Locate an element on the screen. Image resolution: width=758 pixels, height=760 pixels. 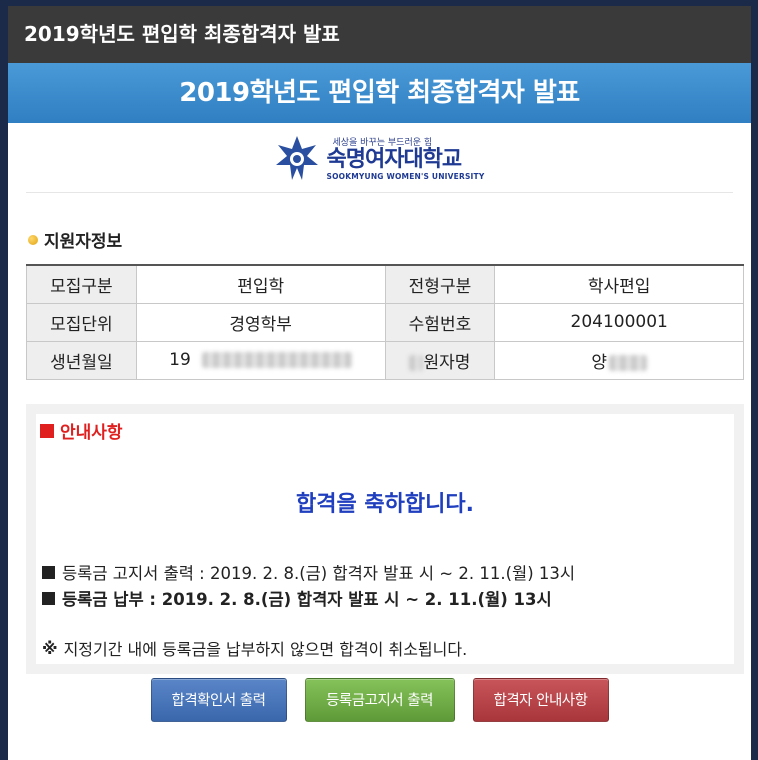
page-banner: 2019학년도 편입학 최종합격자 발표 is located at coordinates (379, 93).